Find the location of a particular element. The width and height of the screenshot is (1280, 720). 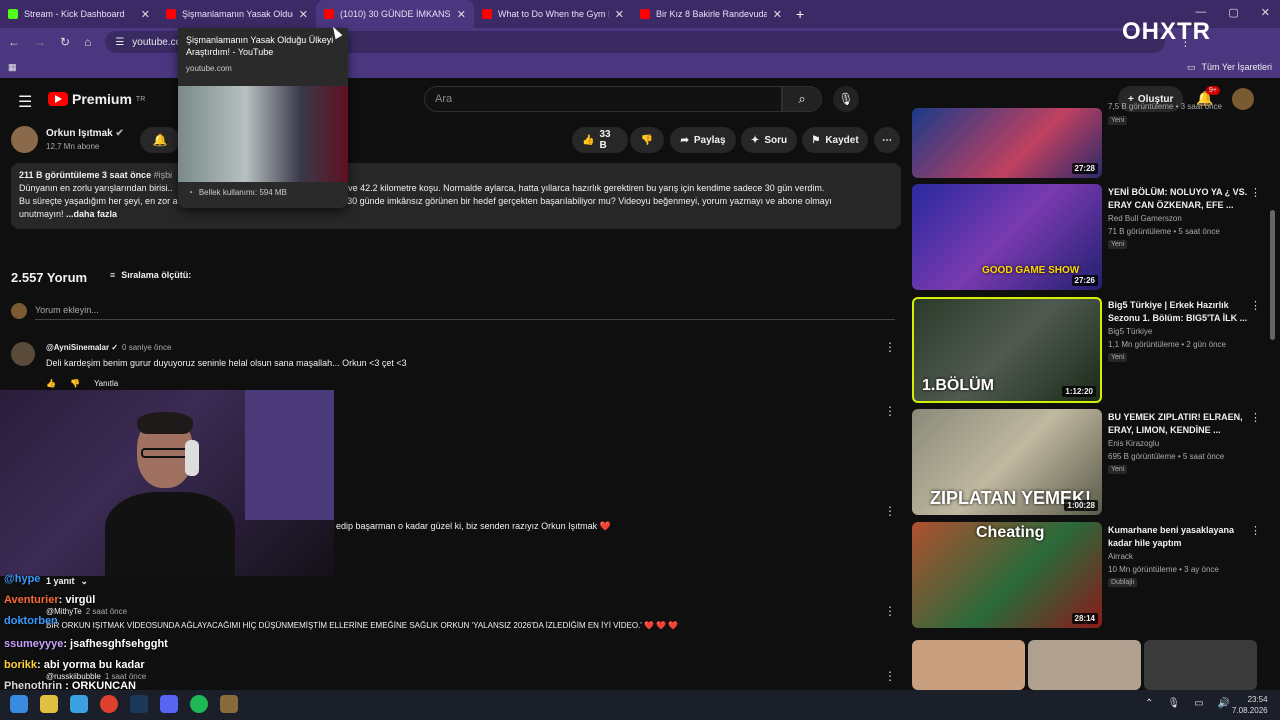

youtube-logo: Premium TR is located at coordinates (96, 99).